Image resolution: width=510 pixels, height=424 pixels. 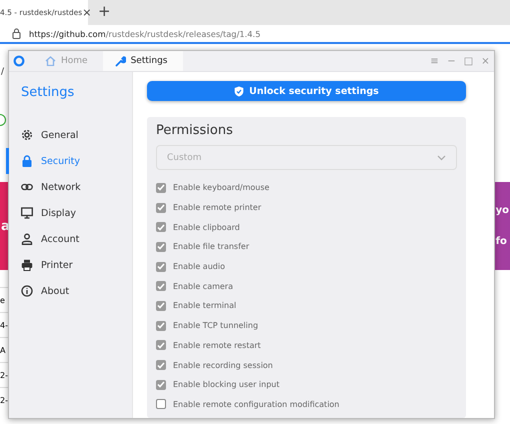 What do you see at coordinates (27, 187) in the screenshot?
I see `link-icon` at bounding box center [27, 187].